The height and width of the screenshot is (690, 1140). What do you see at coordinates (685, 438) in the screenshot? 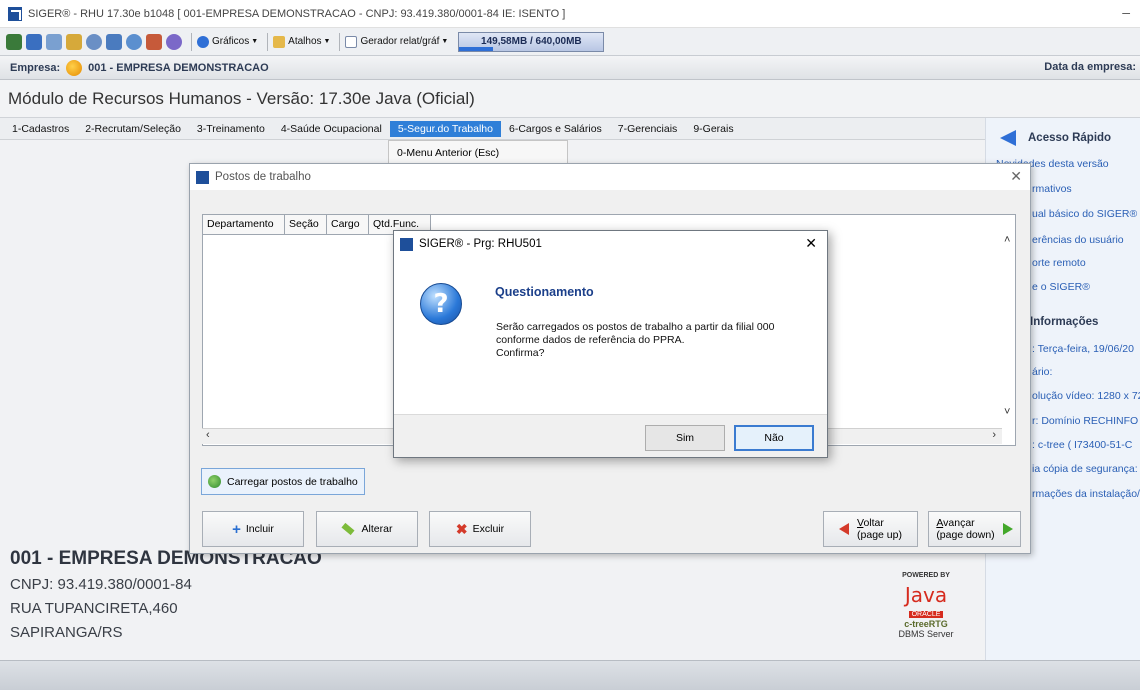
I see `sim-button: Sim` at bounding box center [685, 438].